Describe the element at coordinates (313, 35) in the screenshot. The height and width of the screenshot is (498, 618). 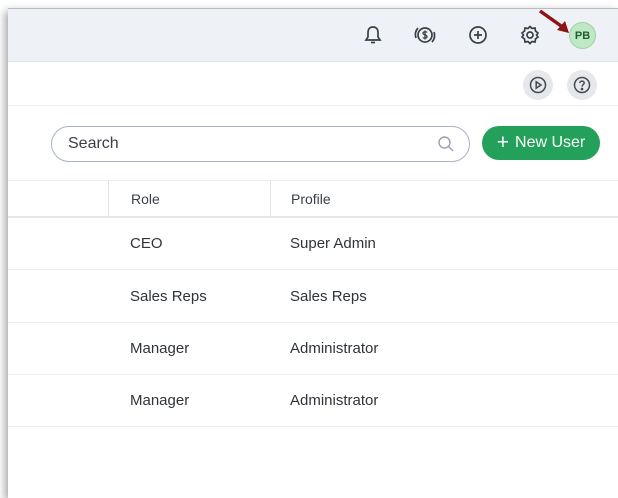
I see `top-navigation-bar: PB` at that location.